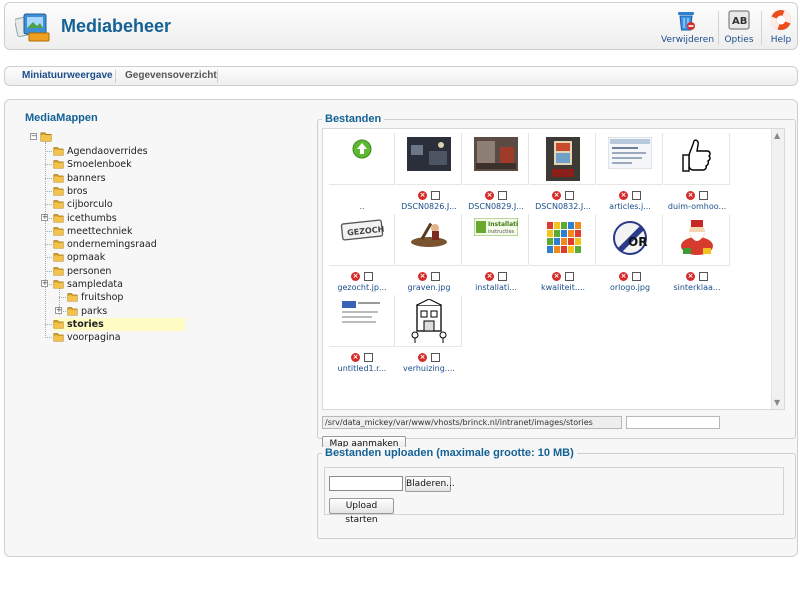  I want to click on delete-button: Verwijderen, so click(687, 28).